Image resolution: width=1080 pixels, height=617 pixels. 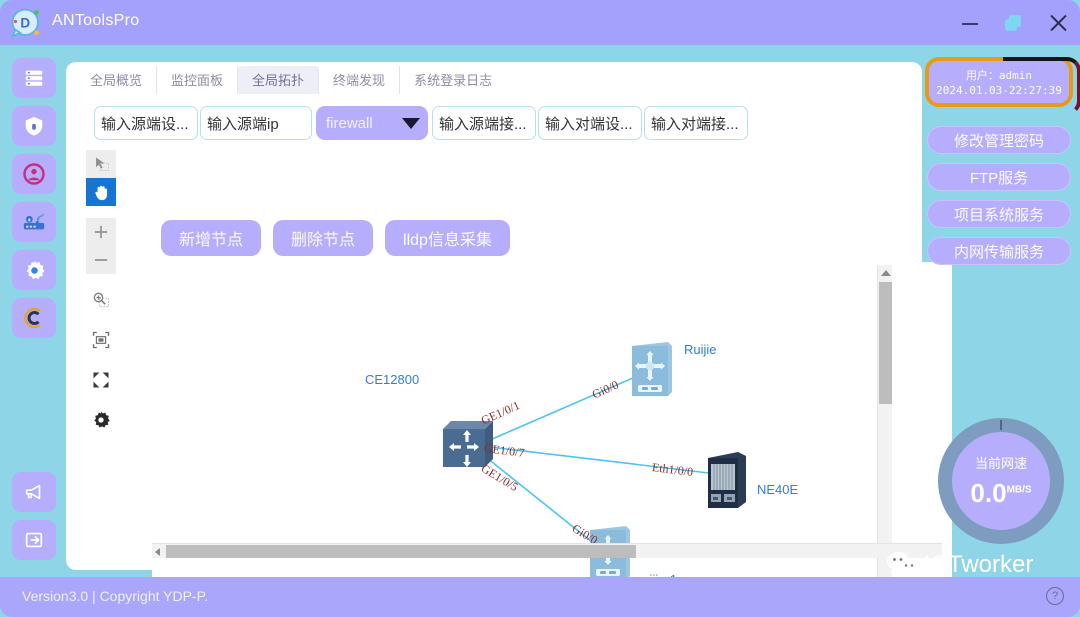 I want to click on network-speed-gauge: 当前网速 0.0MB/S, so click(x=1001, y=481).